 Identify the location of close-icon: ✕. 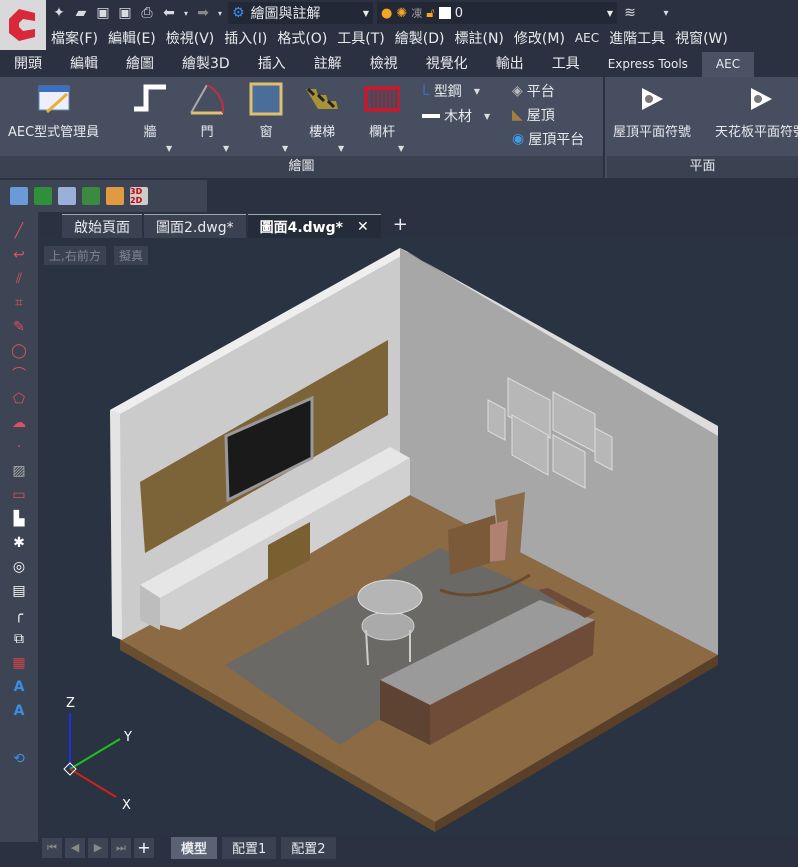
(363, 227).